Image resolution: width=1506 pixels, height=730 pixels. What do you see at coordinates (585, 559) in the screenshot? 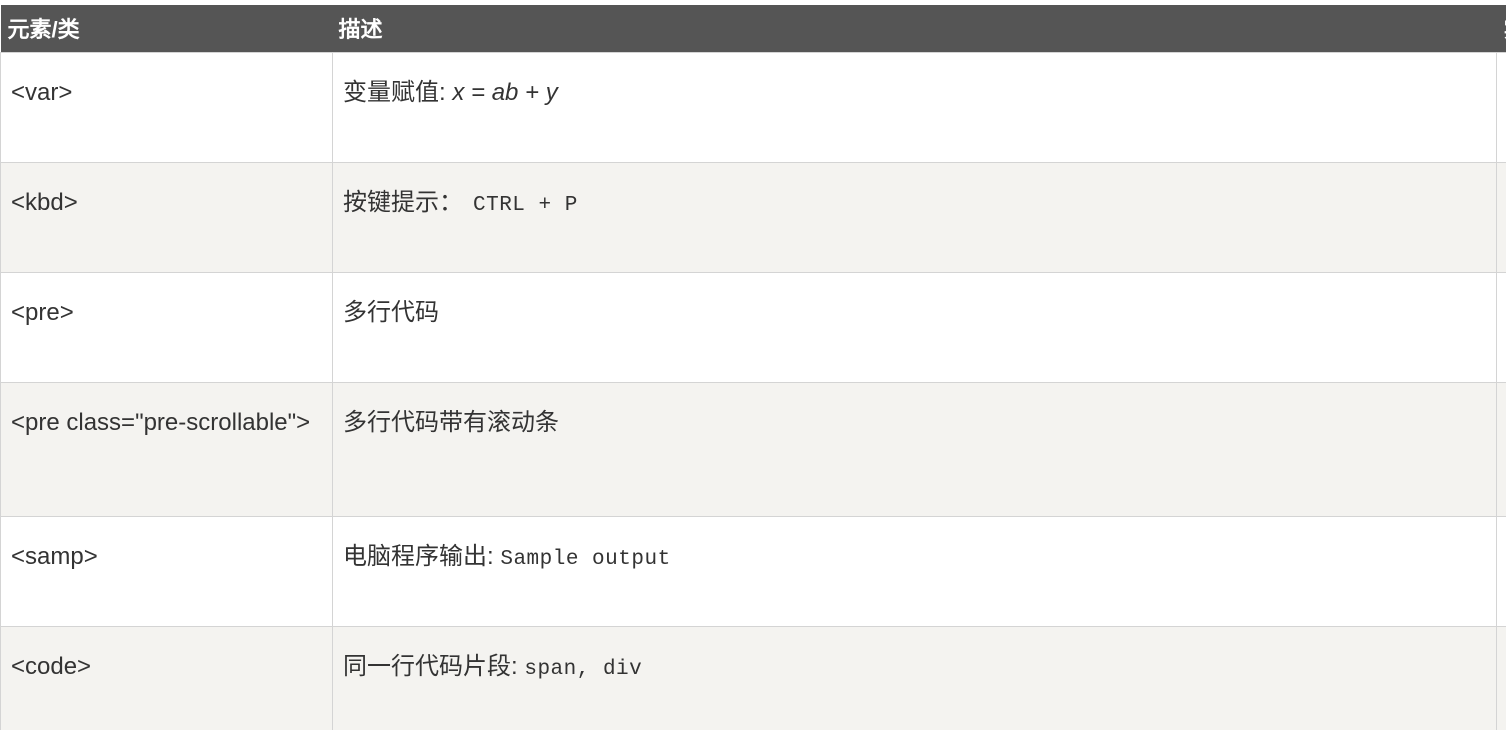
I see `samp-sample: Sample output` at bounding box center [585, 559].